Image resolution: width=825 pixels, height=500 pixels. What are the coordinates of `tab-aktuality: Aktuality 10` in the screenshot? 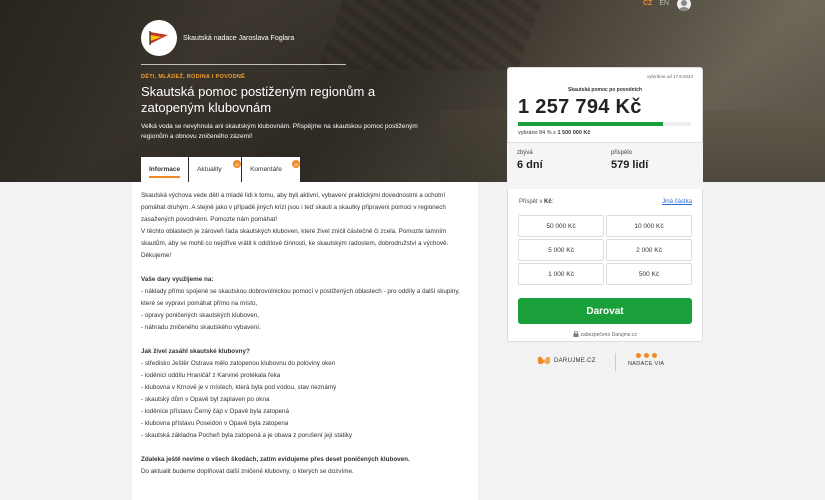 It's located at (215, 169).